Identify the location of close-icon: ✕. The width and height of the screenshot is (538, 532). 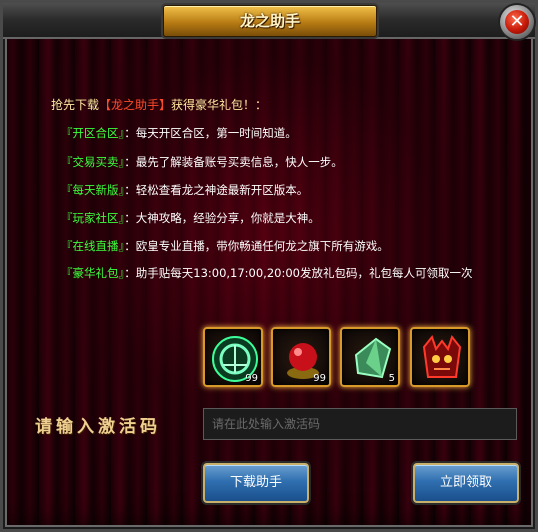
(517, 22).